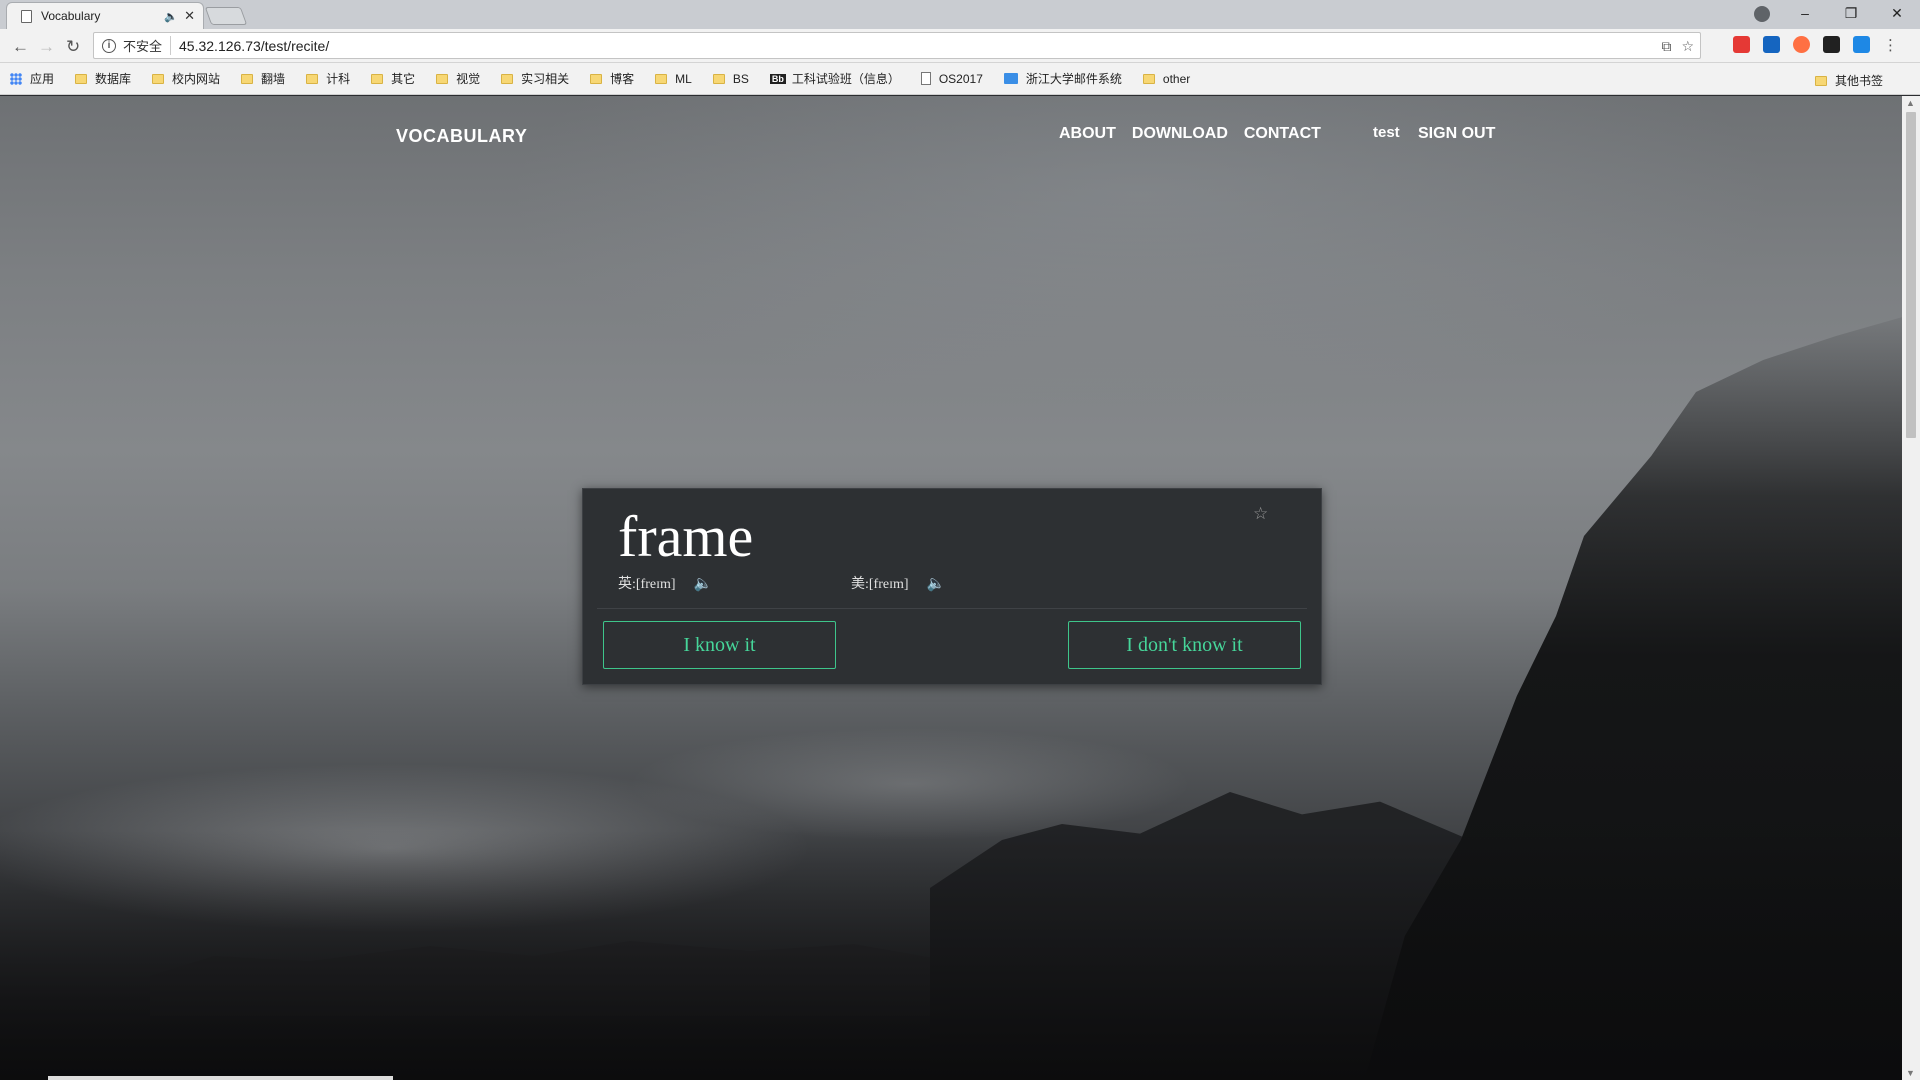 The image size is (1920, 1080). Describe the element at coordinates (612, 78) in the screenshot. I see `bookmark-folder: 博客` at that location.